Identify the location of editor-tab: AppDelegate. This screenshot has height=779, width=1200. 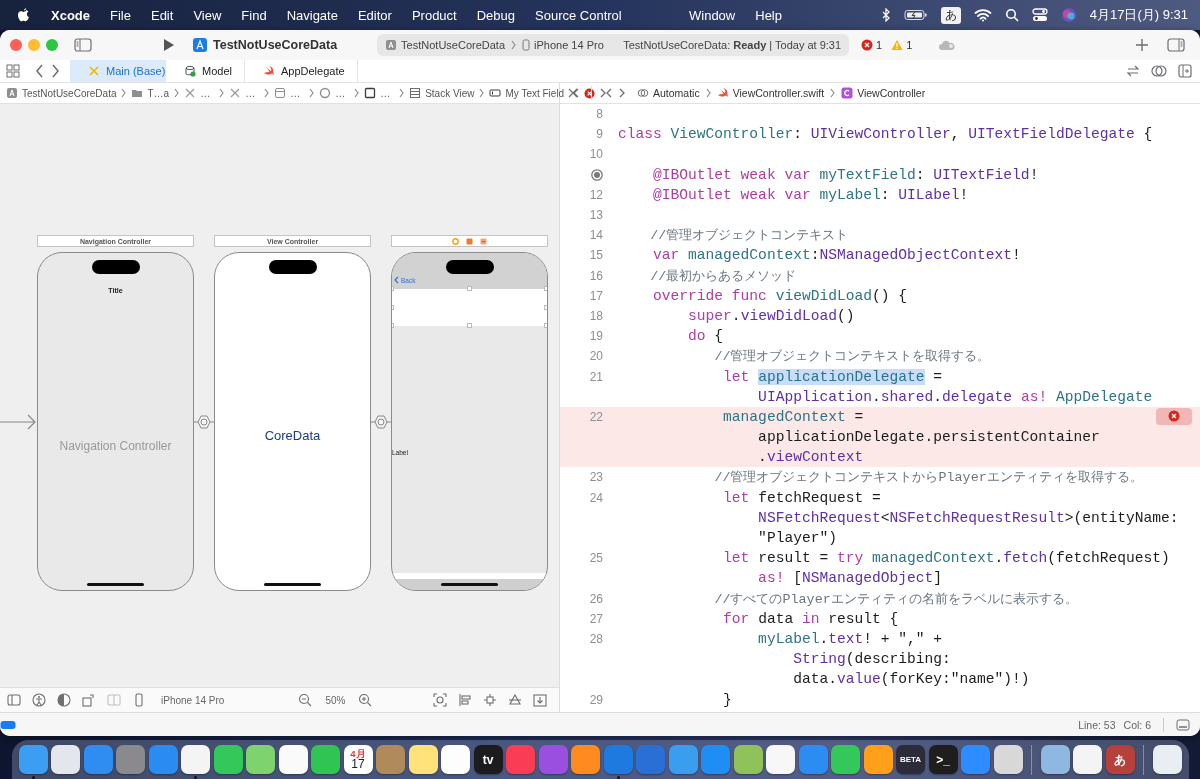
(301, 71).